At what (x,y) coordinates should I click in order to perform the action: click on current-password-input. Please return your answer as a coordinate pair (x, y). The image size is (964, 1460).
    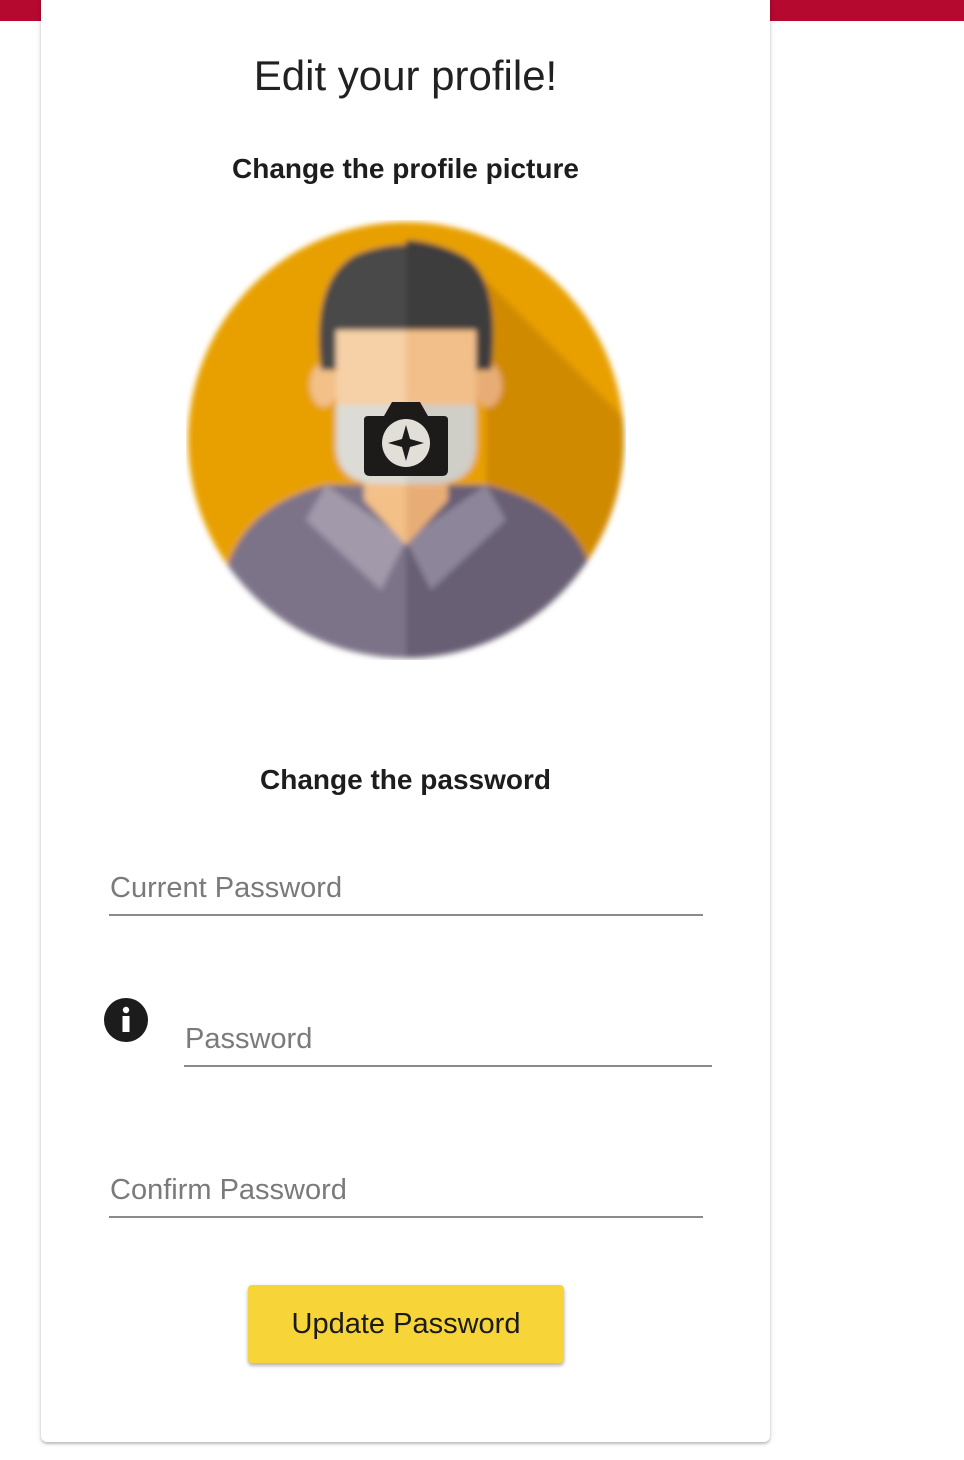
    Looking at the image, I should click on (406, 889).